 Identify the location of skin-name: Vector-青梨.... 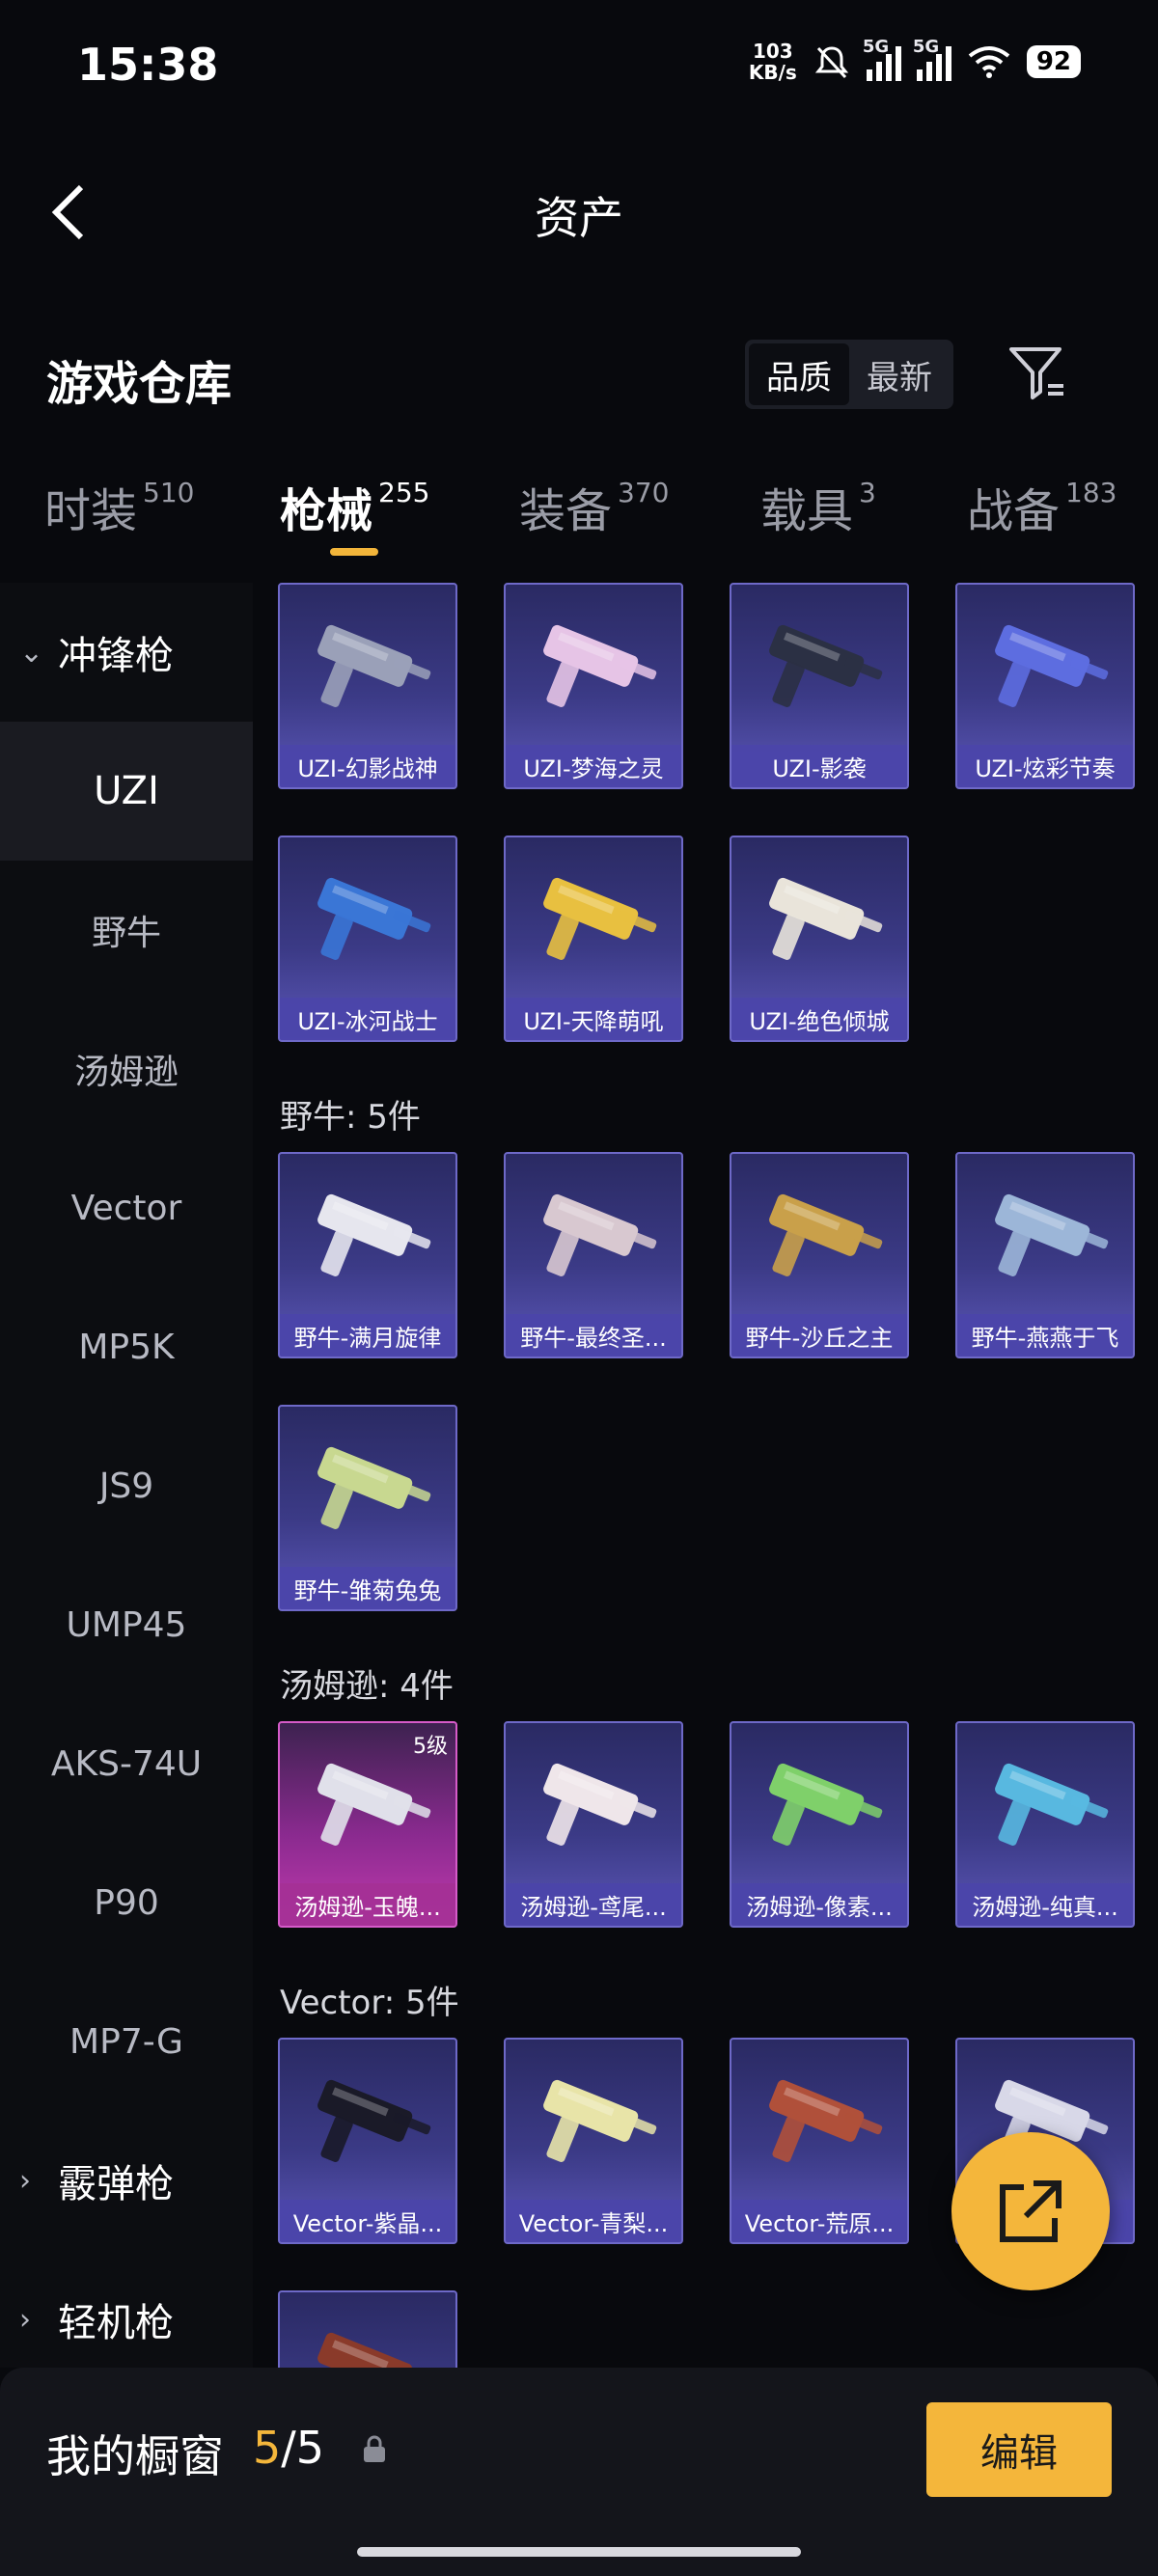
(593, 2221).